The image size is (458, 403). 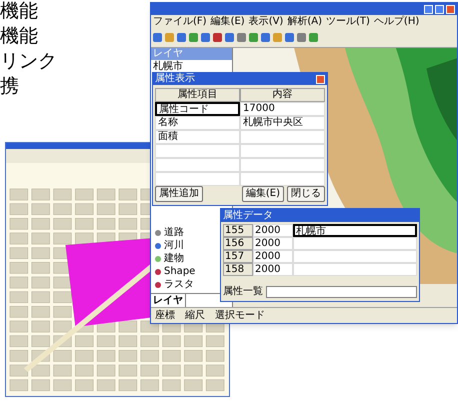 What do you see at coordinates (197, 95) in the screenshot?
I see `column-header: 属性項目` at bounding box center [197, 95].